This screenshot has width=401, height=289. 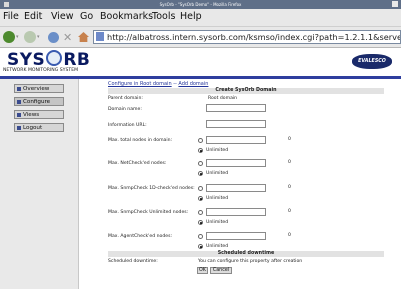 I want to click on logo-subtitle: NETWORK MONITORING SYSTEM, so click(x=41, y=70).